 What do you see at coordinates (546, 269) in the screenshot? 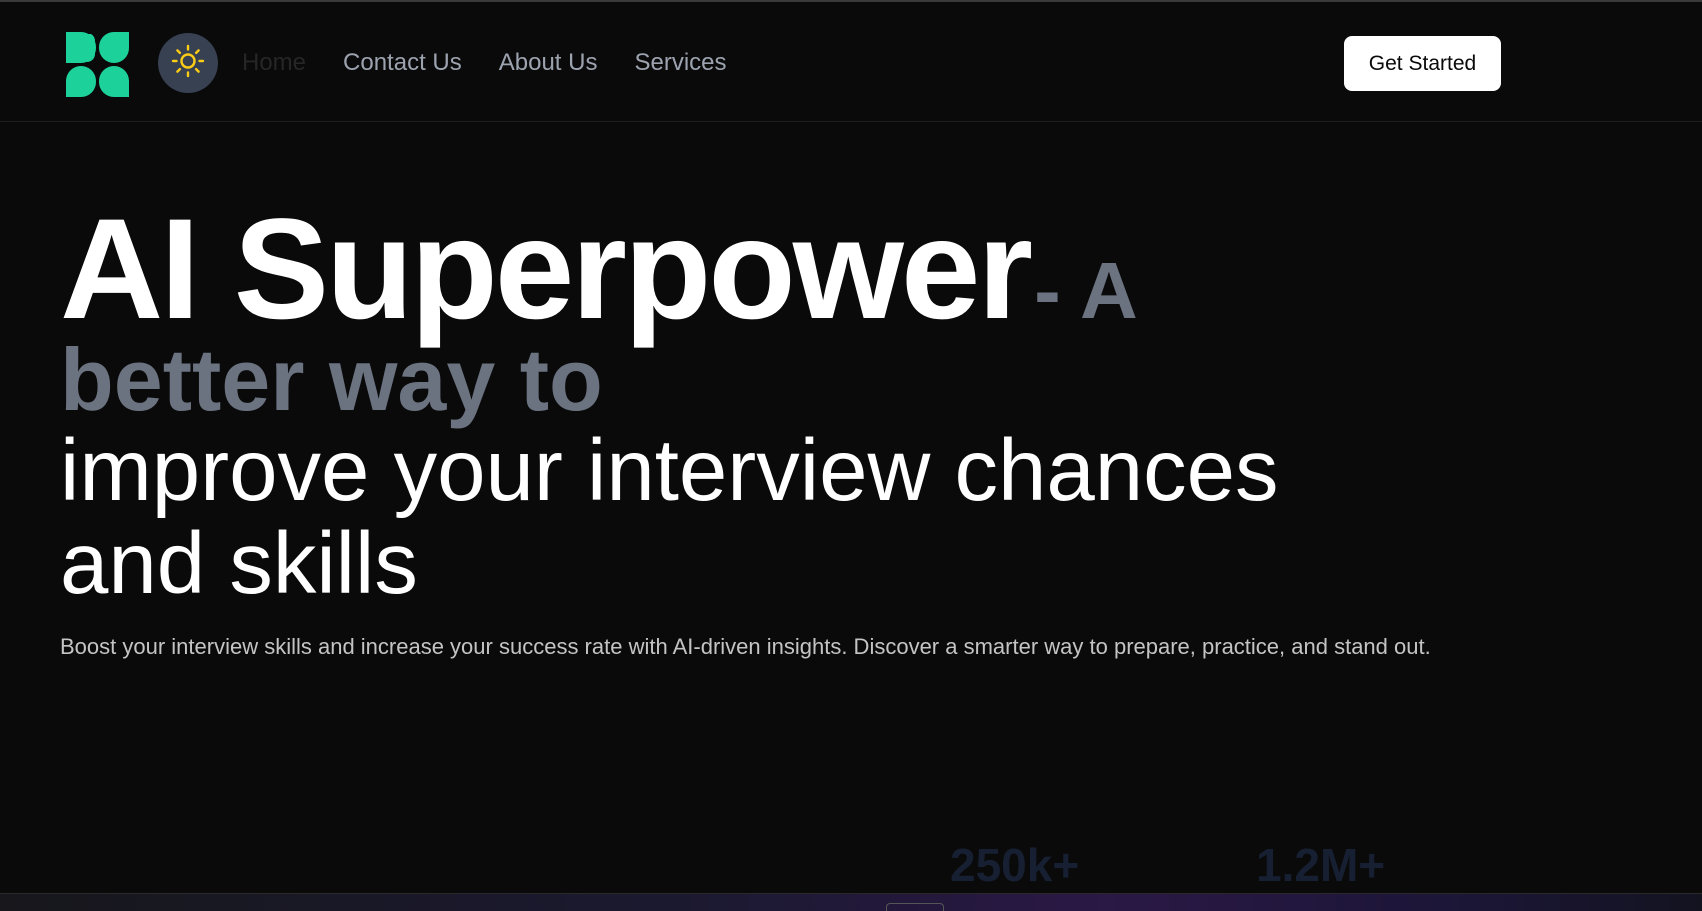
I see `headline-bold: AI Superpower` at bounding box center [546, 269].